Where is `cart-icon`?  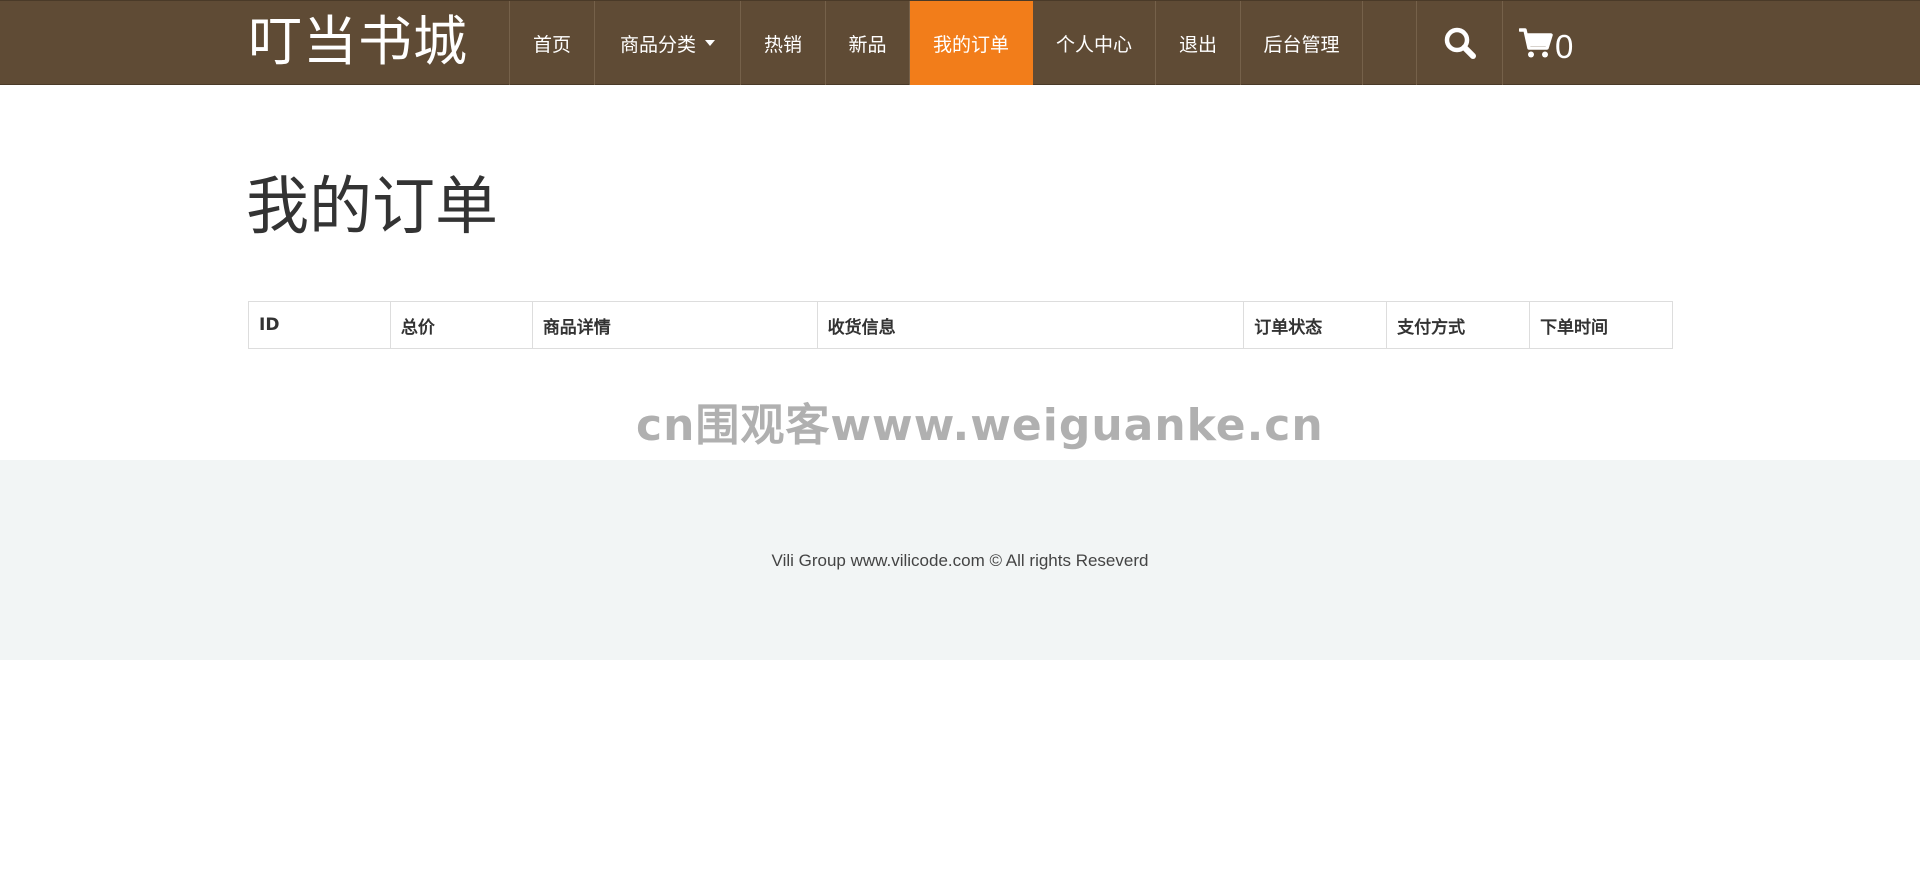 cart-icon is located at coordinates (1536, 43).